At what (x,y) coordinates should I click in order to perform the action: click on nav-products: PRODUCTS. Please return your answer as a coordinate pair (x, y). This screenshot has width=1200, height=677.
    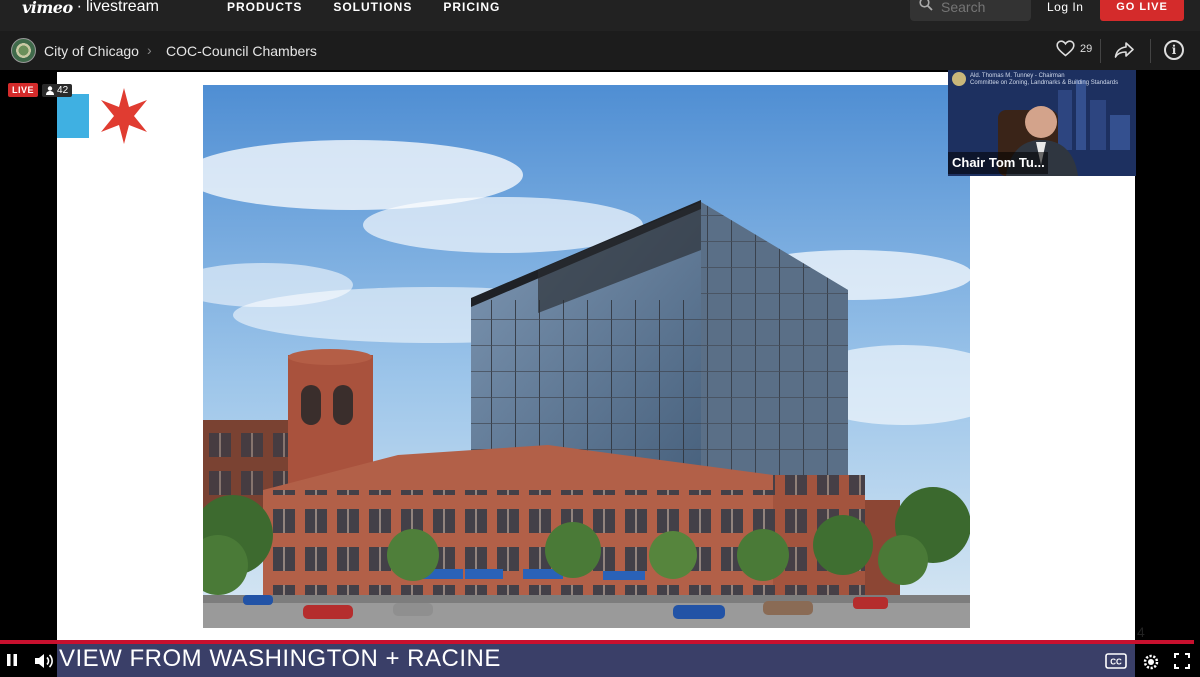
    Looking at the image, I should click on (264, 7).